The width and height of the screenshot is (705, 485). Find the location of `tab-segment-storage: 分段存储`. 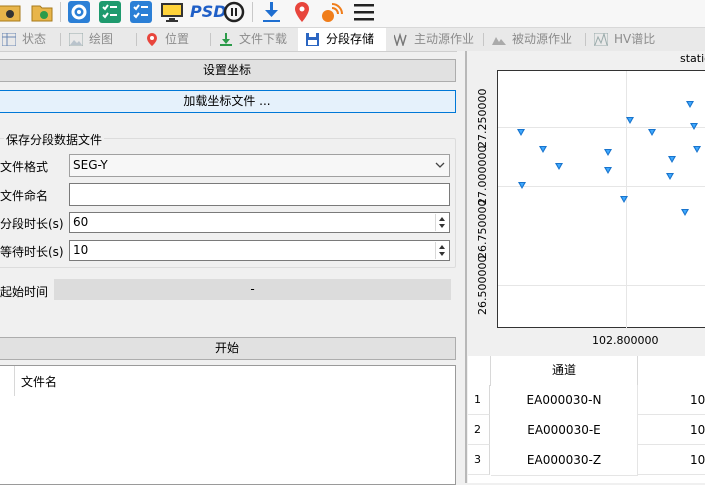

tab-segment-storage: 分段存储 is located at coordinates (342, 39).